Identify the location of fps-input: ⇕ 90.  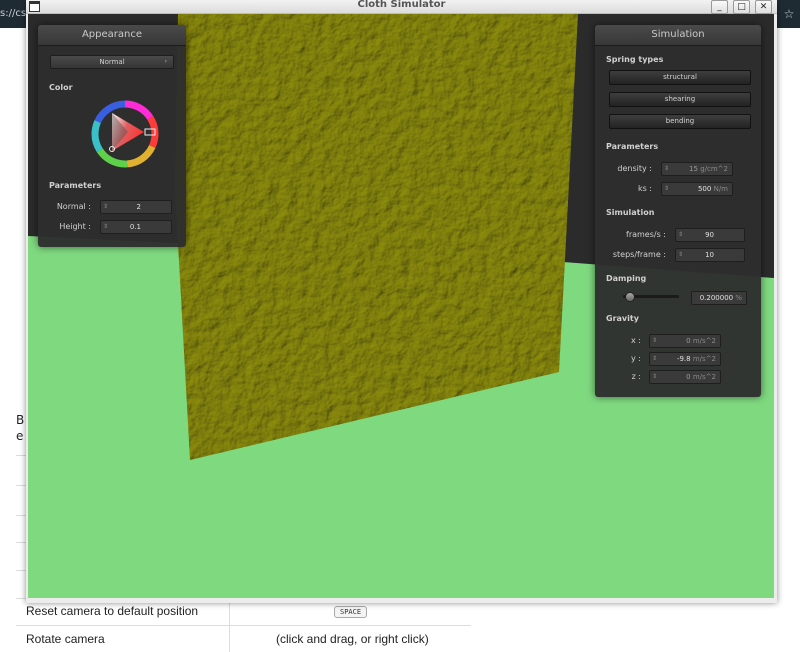
(710, 235).